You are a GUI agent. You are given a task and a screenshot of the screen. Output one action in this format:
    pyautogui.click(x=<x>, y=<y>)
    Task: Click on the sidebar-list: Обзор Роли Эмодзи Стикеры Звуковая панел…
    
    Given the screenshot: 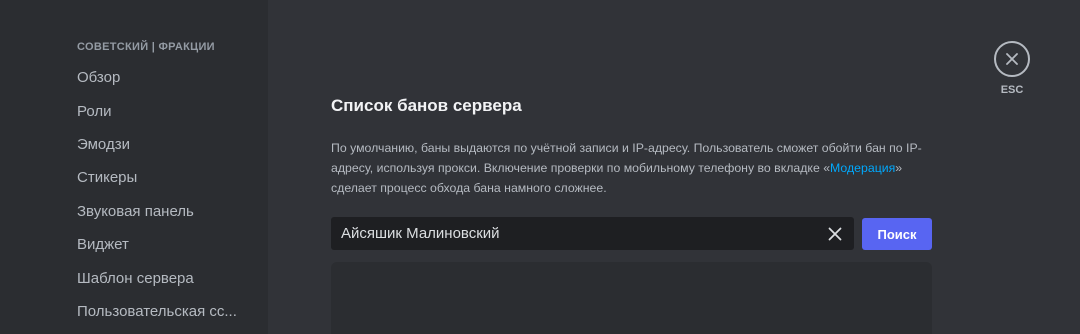 What is the action you would take?
    pyautogui.click(x=163, y=194)
    